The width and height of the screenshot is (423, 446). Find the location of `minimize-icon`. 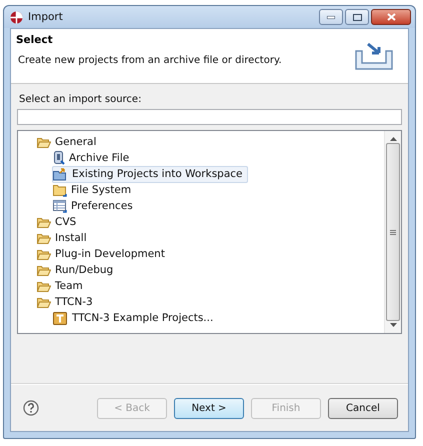

minimize-icon is located at coordinates (331, 17).